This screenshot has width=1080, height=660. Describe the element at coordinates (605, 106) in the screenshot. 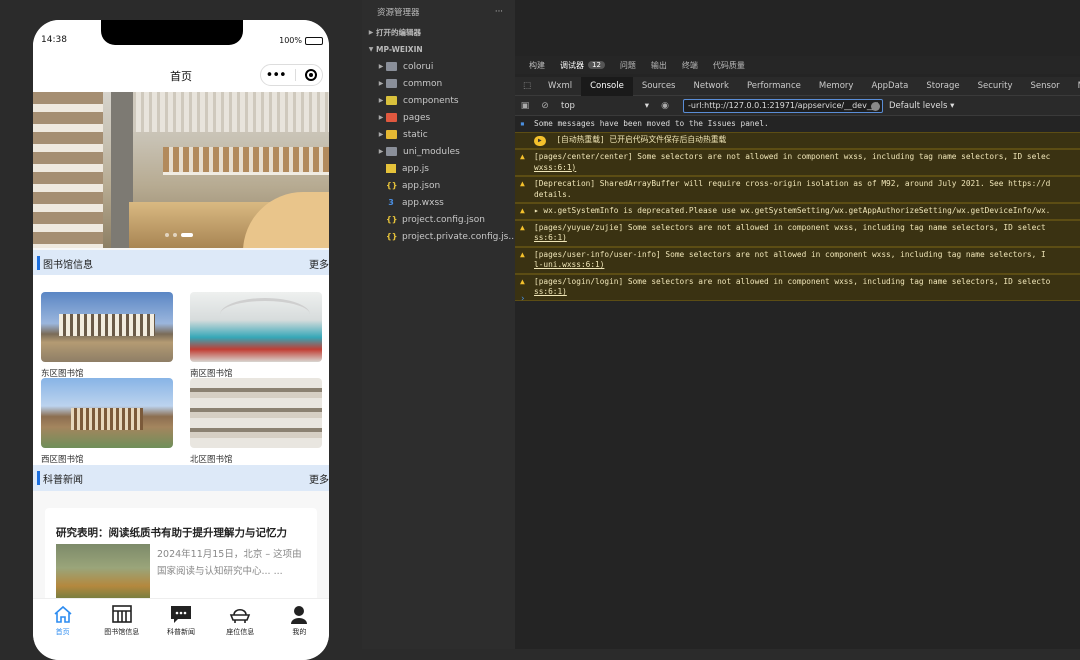

I see `context-select: top ▾` at that location.